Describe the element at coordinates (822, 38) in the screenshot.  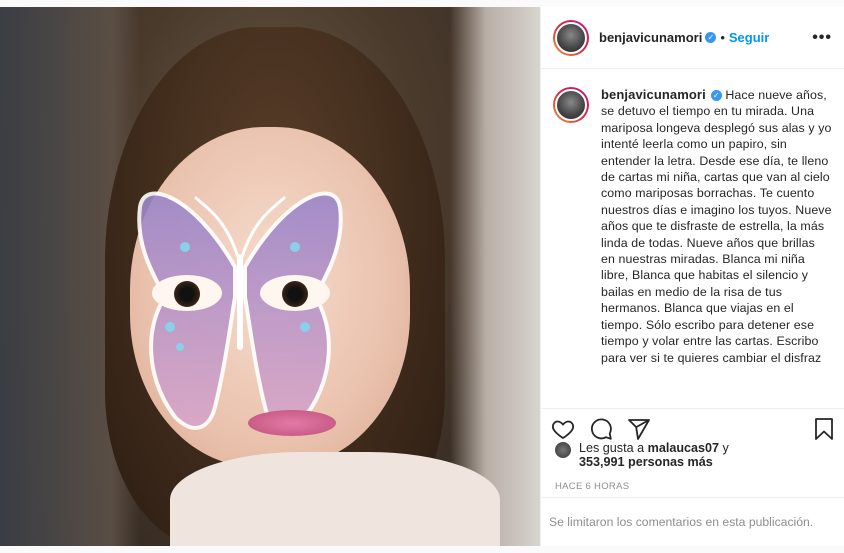
I see `more-options-icon: •••` at that location.